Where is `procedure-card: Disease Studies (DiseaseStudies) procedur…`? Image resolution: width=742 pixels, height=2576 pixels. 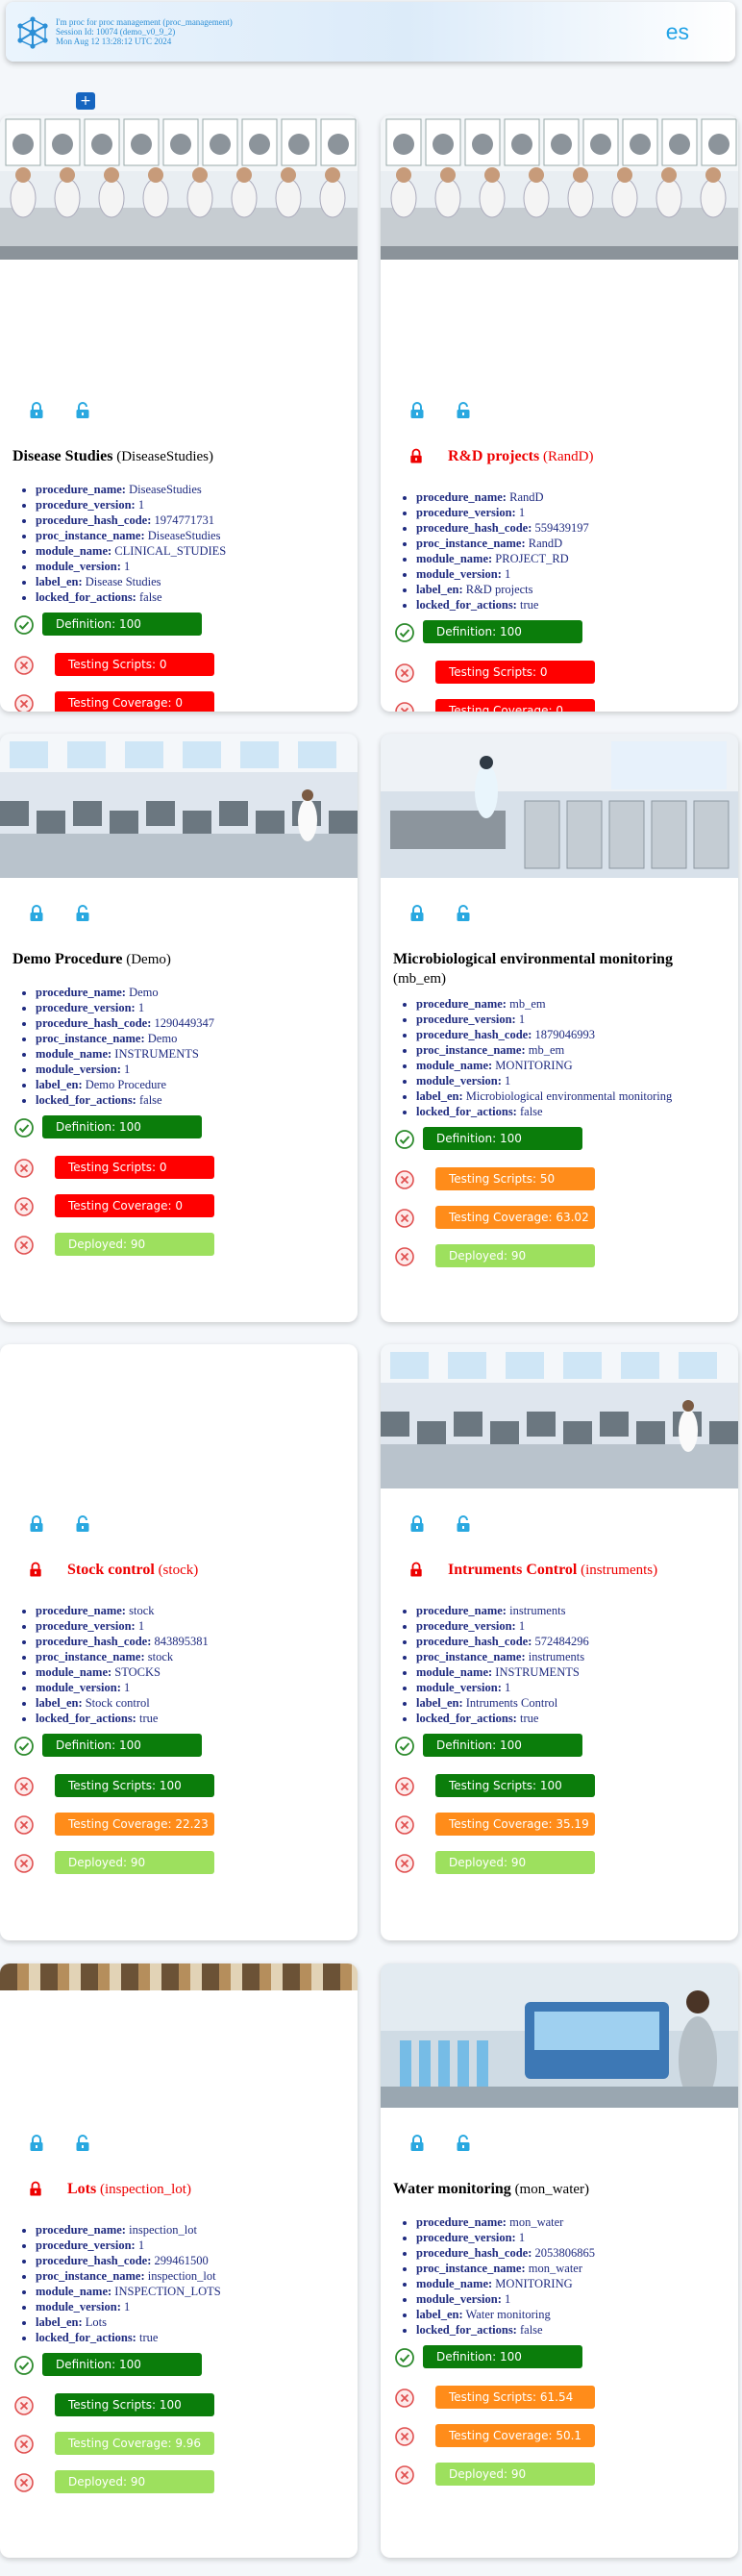 procedure-card: Disease Studies (DiseaseStudies) procedur… is located at coordinates (179, 413).